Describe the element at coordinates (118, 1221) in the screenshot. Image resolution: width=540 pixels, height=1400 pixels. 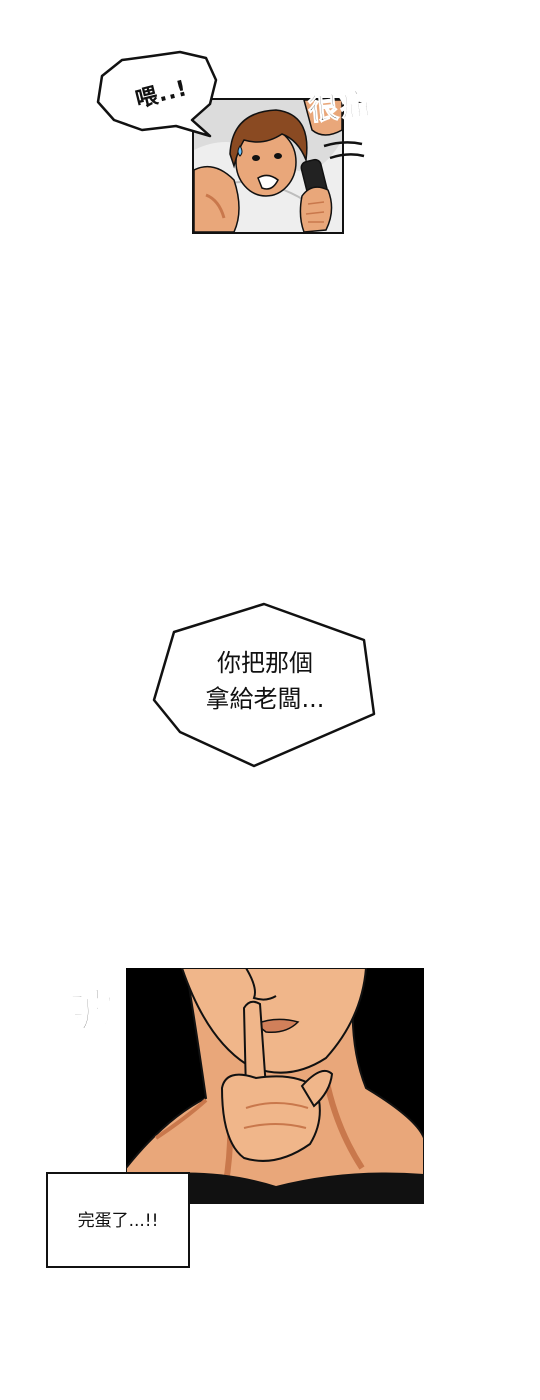
I see `narration-text: 完蛋了...!!` at that location.